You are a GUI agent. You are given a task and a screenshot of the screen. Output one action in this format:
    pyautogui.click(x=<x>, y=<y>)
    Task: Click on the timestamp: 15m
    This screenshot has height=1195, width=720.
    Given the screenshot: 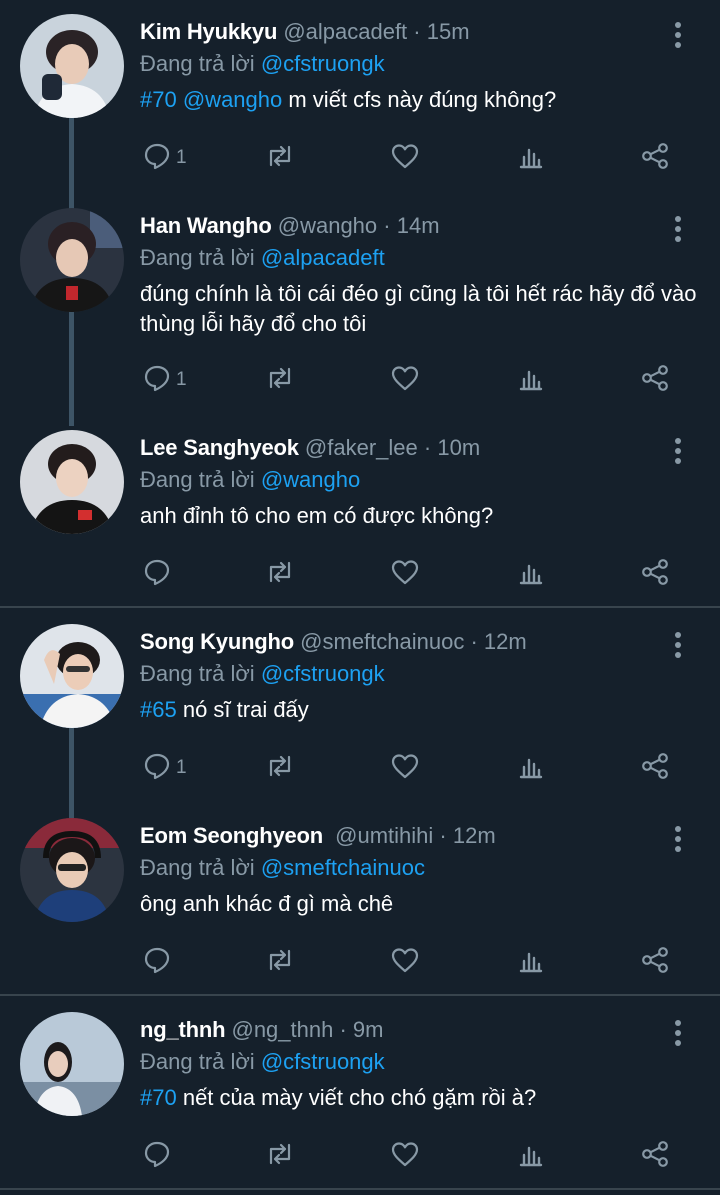 What is the action you would take?
    pyautogui.click(x=448, y=31)
    